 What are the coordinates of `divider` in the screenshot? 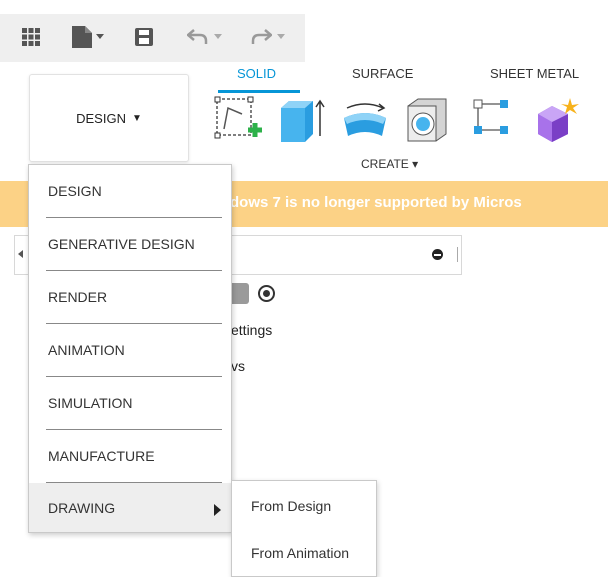 It's located at (457, 254).